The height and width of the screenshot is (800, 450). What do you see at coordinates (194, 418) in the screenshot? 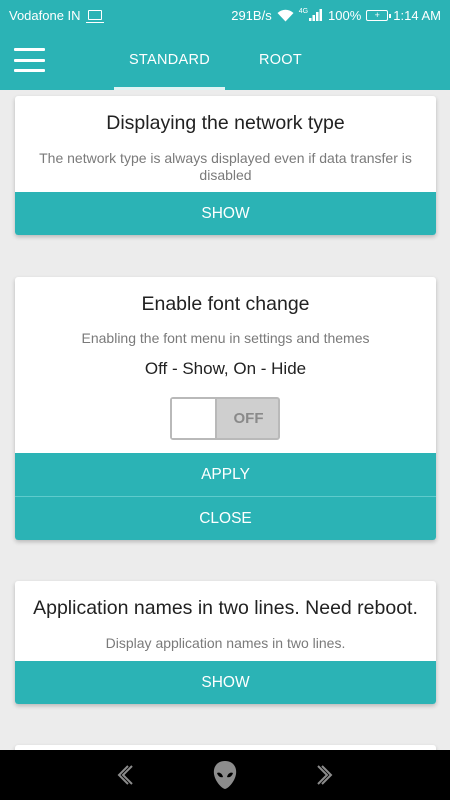
I see `toggle-knob` at bounding box center [194, 418].